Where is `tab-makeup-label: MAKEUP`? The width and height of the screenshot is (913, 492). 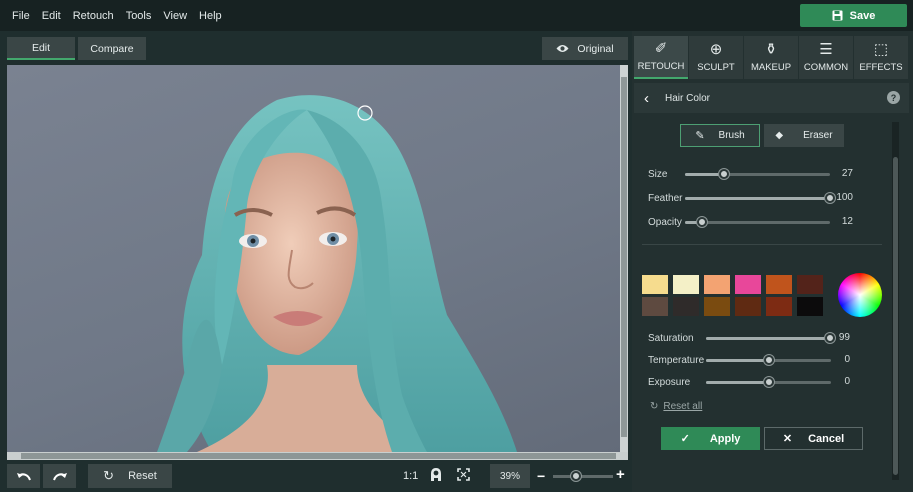 tab-makeup-label: MAKEUP is located at coordinates (771, 67).